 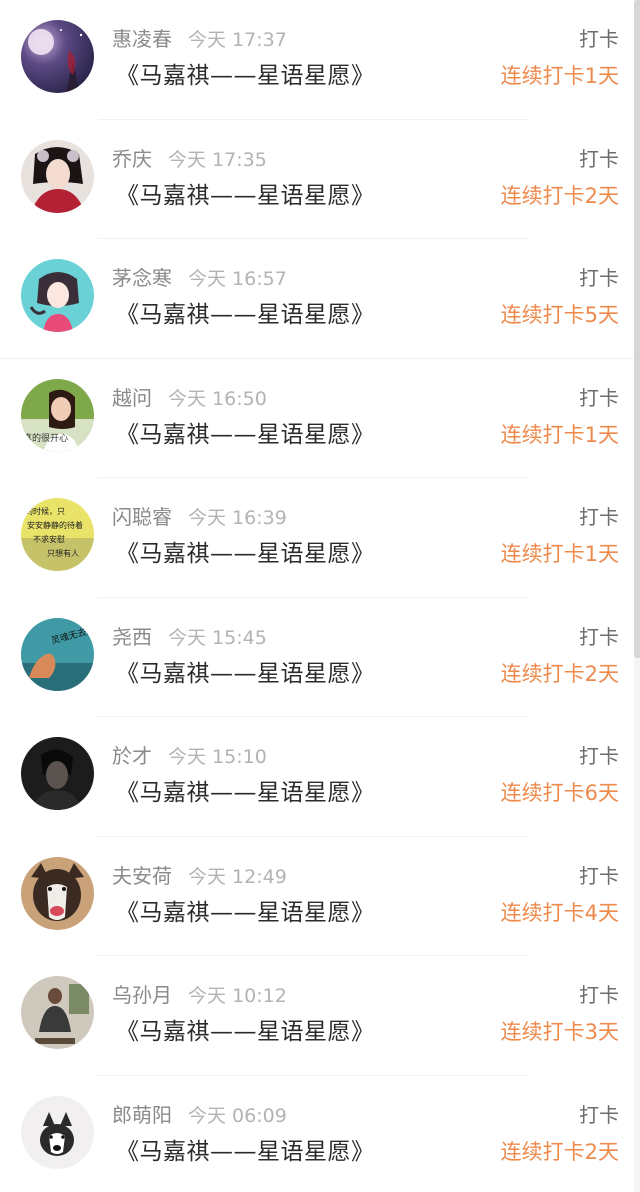 I want to click on avatar: 真的很开心, so click(x=57, y=415).